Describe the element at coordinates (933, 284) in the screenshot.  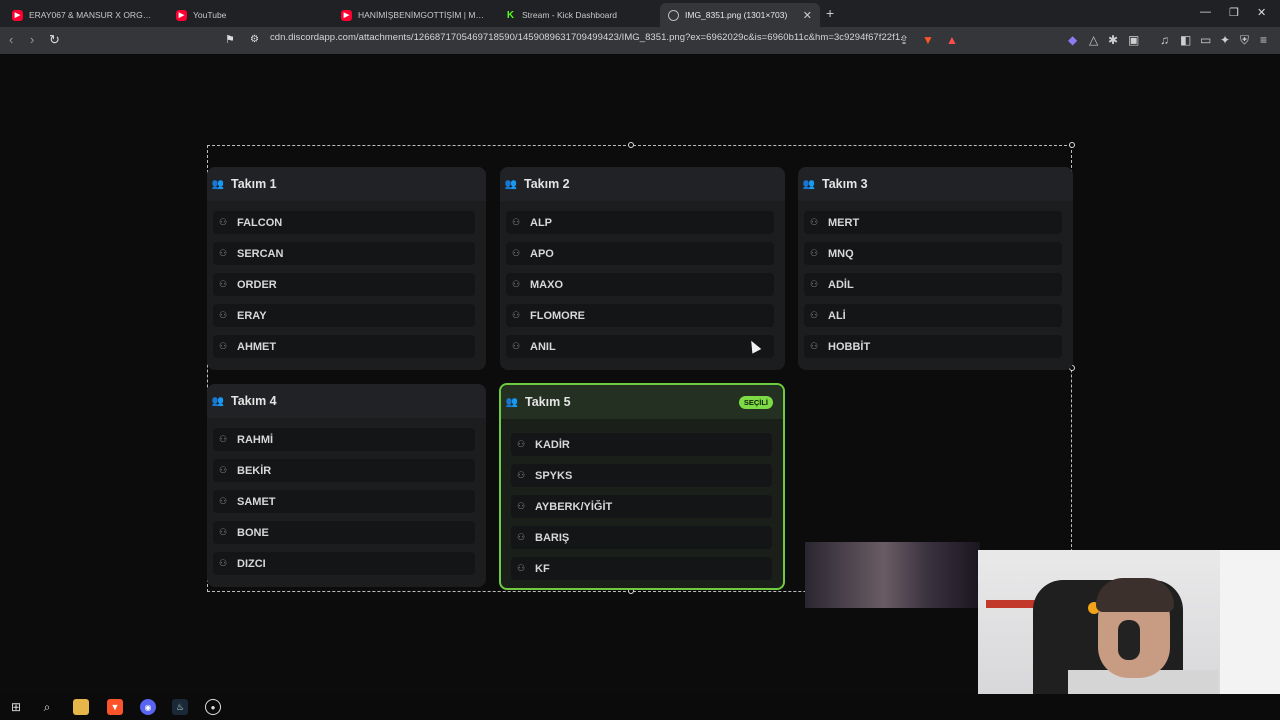
I see `player-row: ⚇ ADİL` at that location.